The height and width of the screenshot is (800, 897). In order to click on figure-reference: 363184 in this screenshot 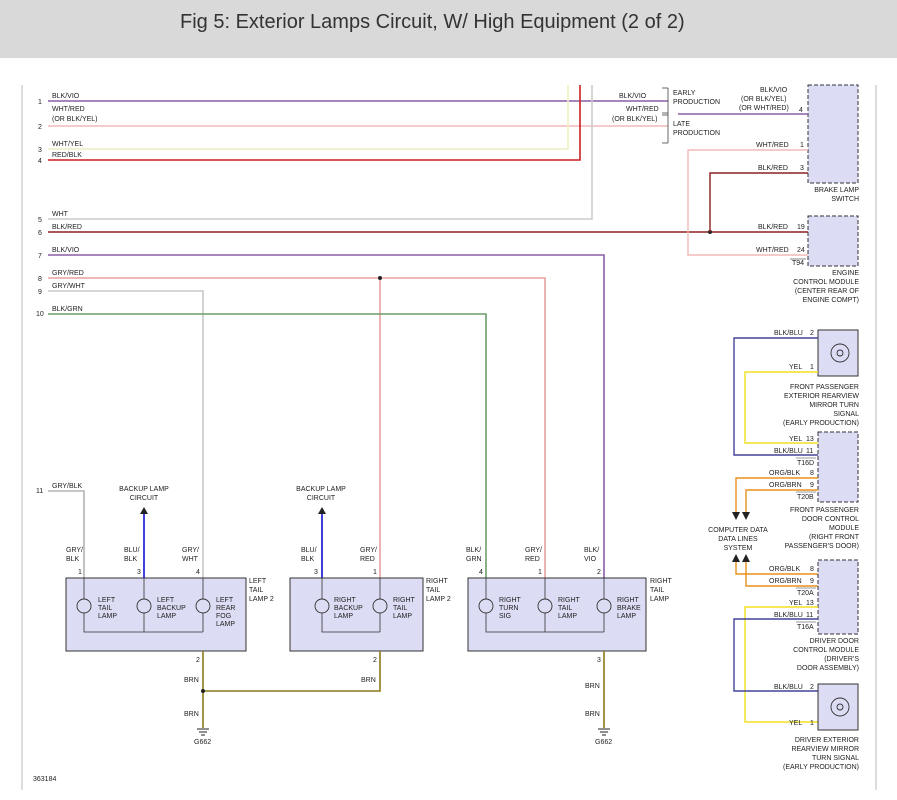, I will do `click(45, 779)`.